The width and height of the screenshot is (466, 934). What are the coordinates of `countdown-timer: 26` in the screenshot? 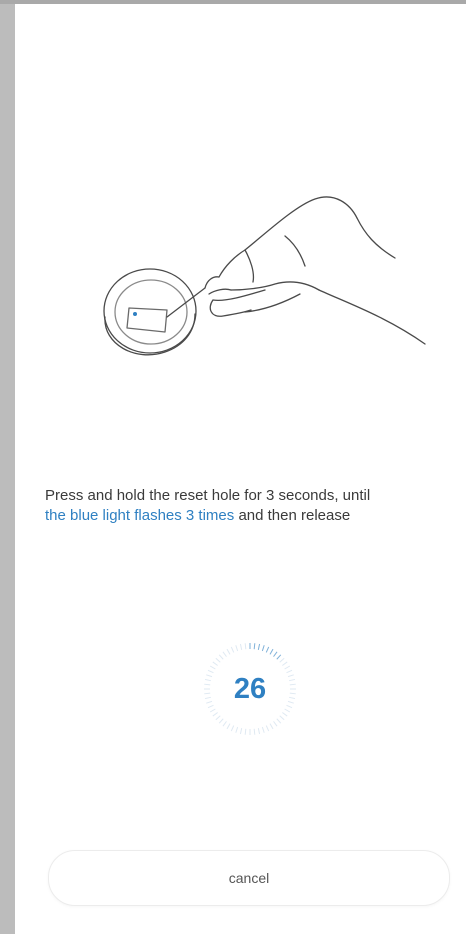 It's located at (250, 689).